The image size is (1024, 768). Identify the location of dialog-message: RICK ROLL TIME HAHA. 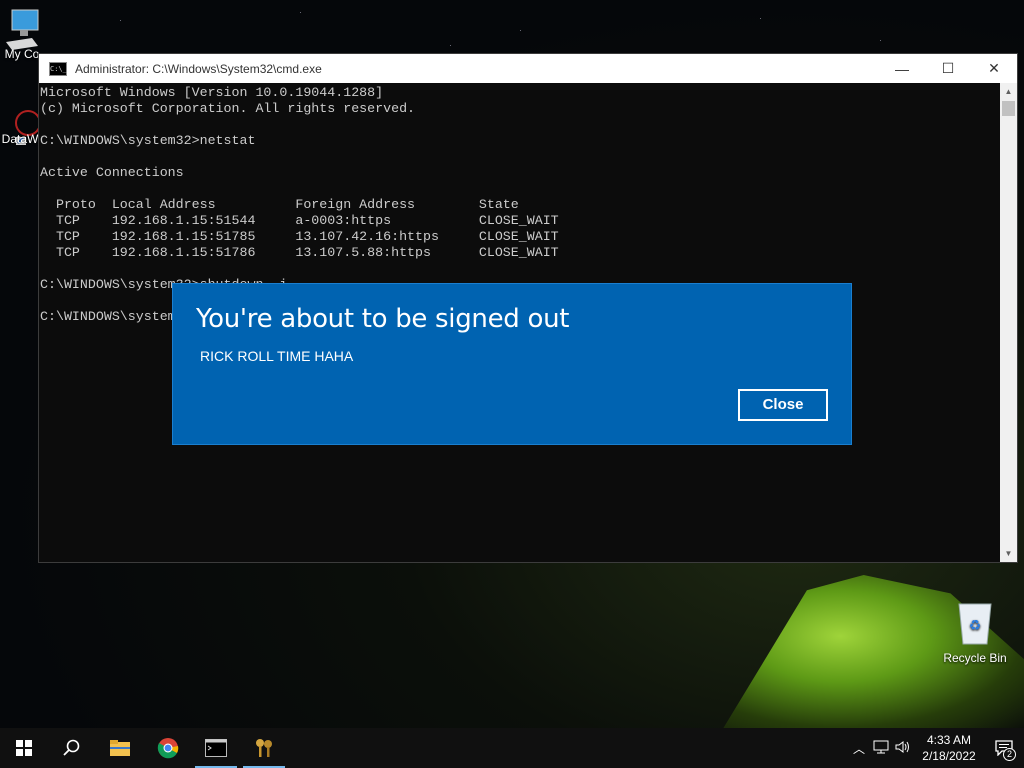
(277, 356).